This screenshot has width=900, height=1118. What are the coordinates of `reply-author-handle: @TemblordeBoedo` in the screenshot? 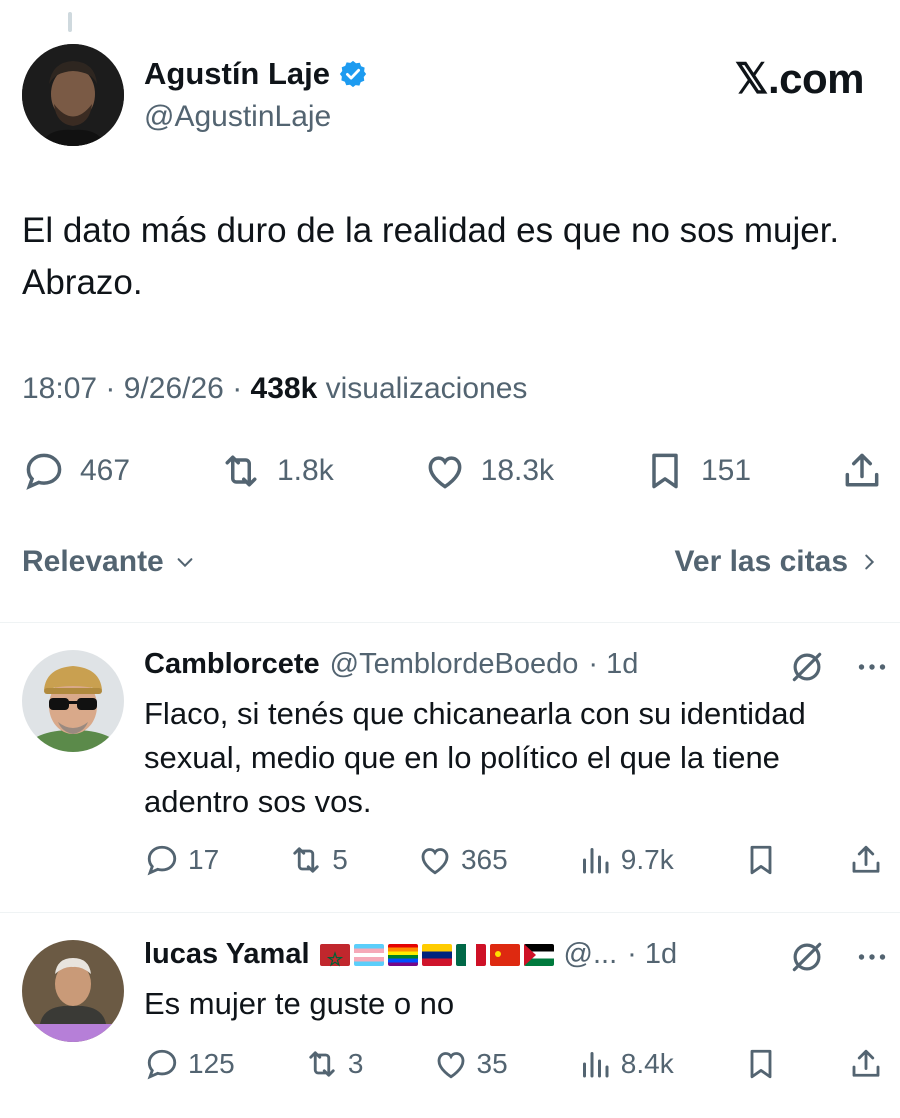 It's located at (454, 664).